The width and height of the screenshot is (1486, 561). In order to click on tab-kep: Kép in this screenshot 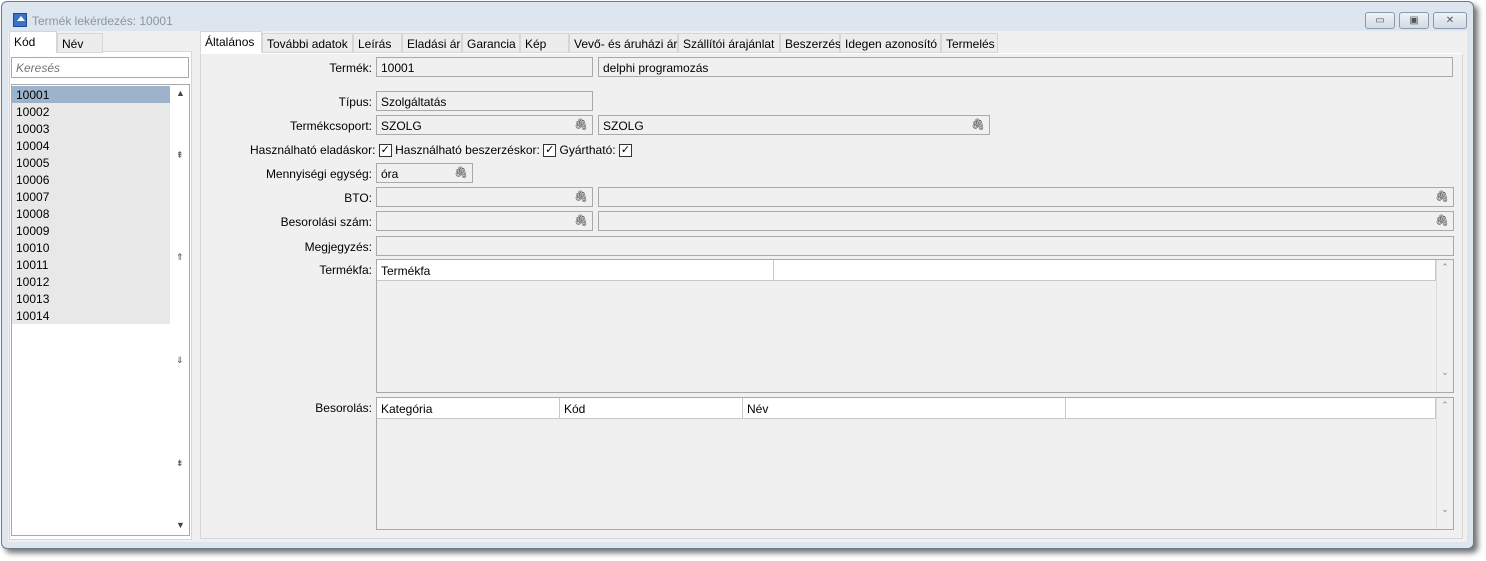, I will do `click(544, 43)`.